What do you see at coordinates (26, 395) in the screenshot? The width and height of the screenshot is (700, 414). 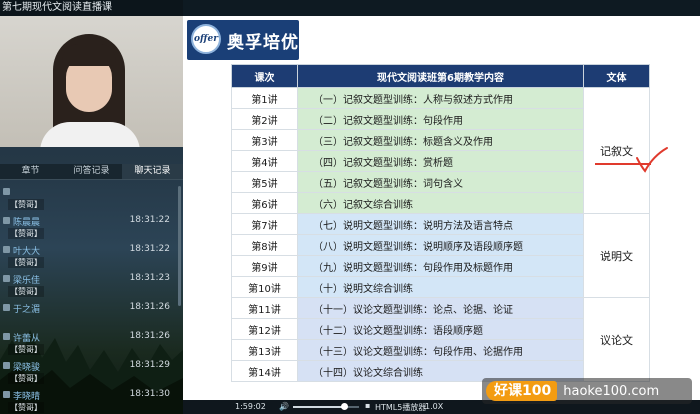 I see `chat-user-name: 李晓晴` at bounding box center [26, 395].